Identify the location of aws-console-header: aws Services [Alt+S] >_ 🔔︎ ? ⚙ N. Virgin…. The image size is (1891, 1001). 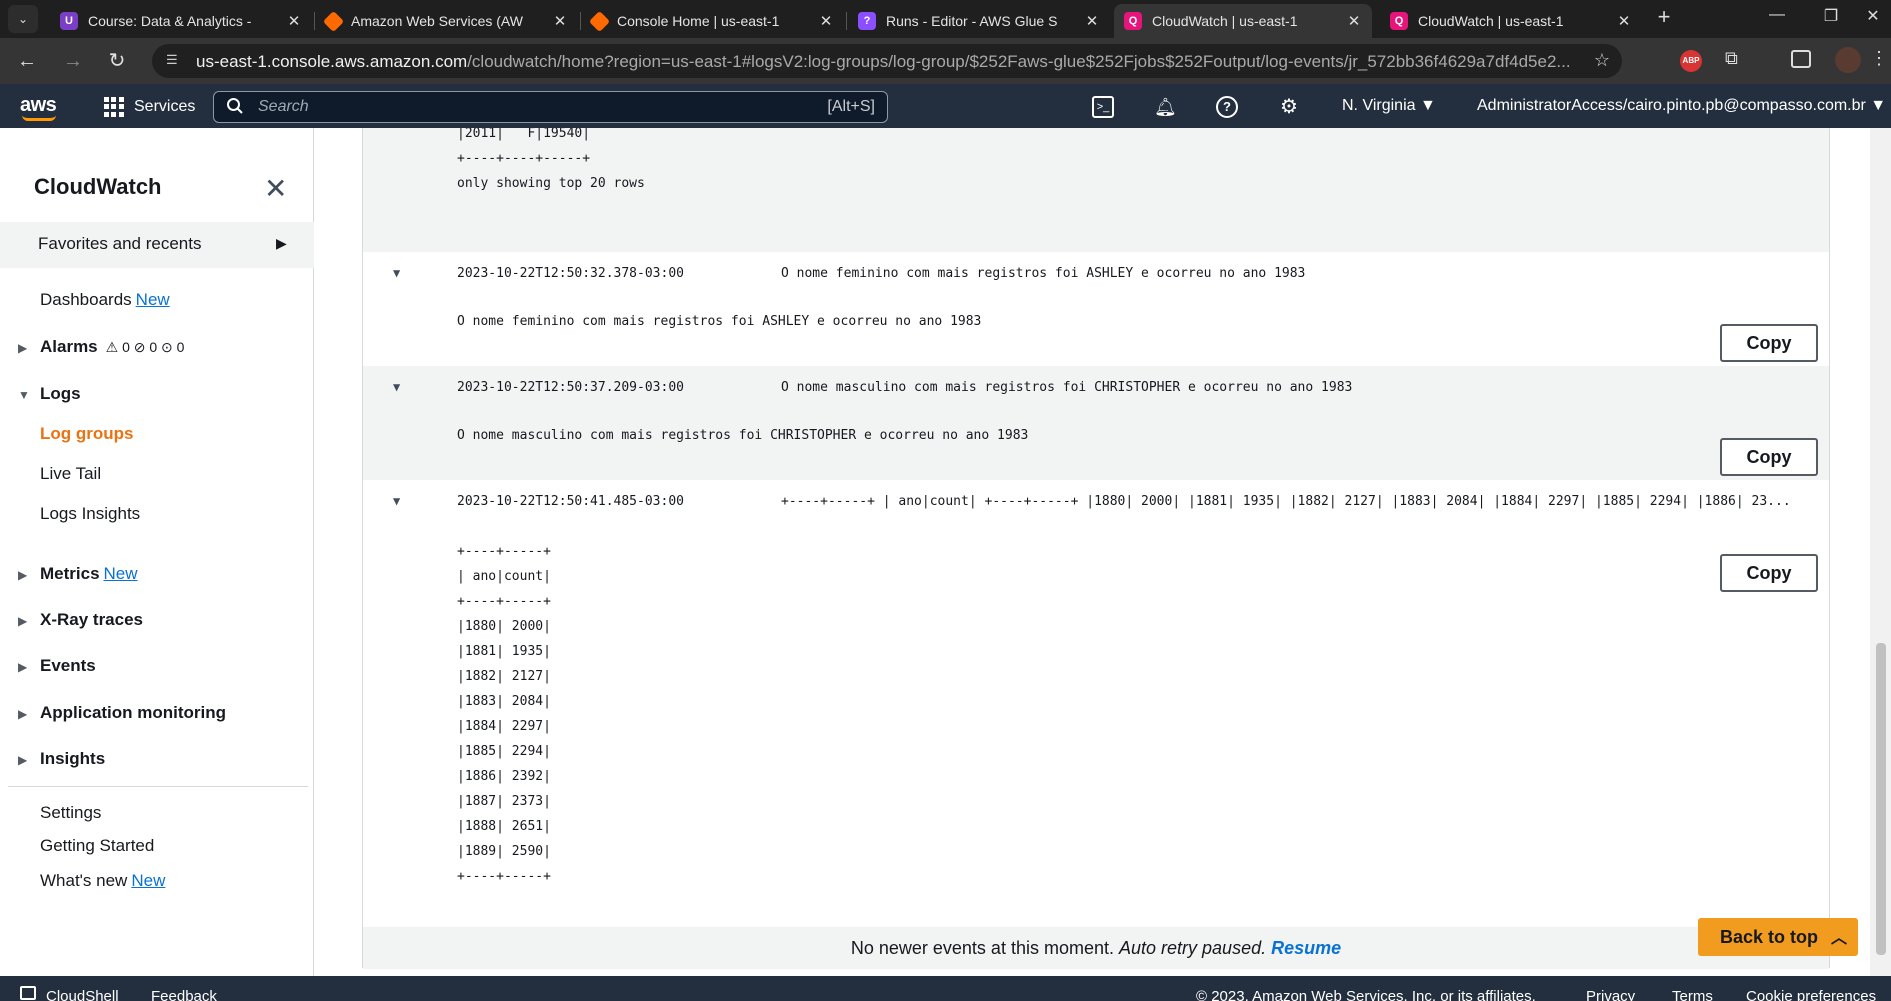
(945, 106).